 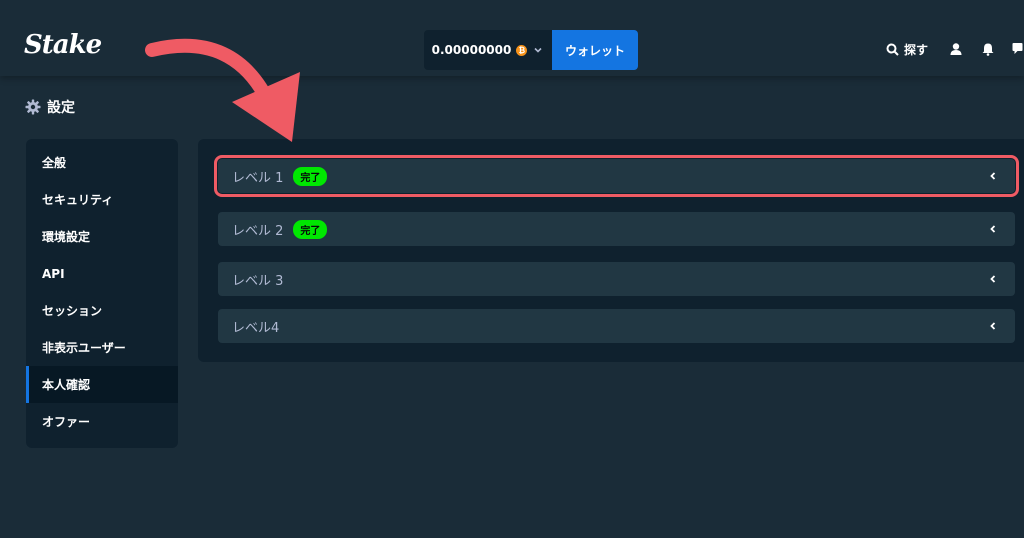 What do you see at coordinates (102, 273) in the screenshot?
I see `sidebar-item-api: API` at bounding box center [102, 273].